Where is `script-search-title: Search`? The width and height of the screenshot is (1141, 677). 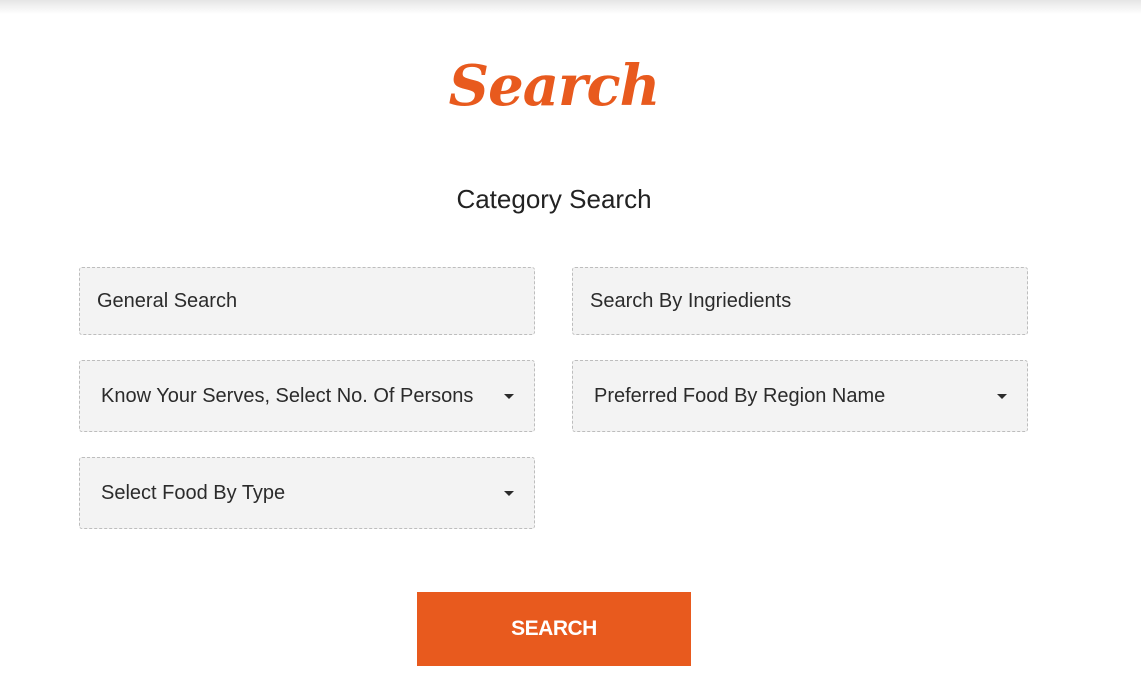 script-search-title: Search is located at coordinates (554, 86).